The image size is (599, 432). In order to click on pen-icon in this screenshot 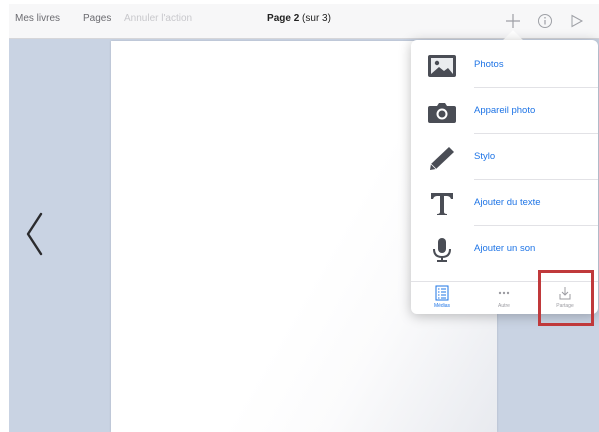, I will do `click(442, 158)`.